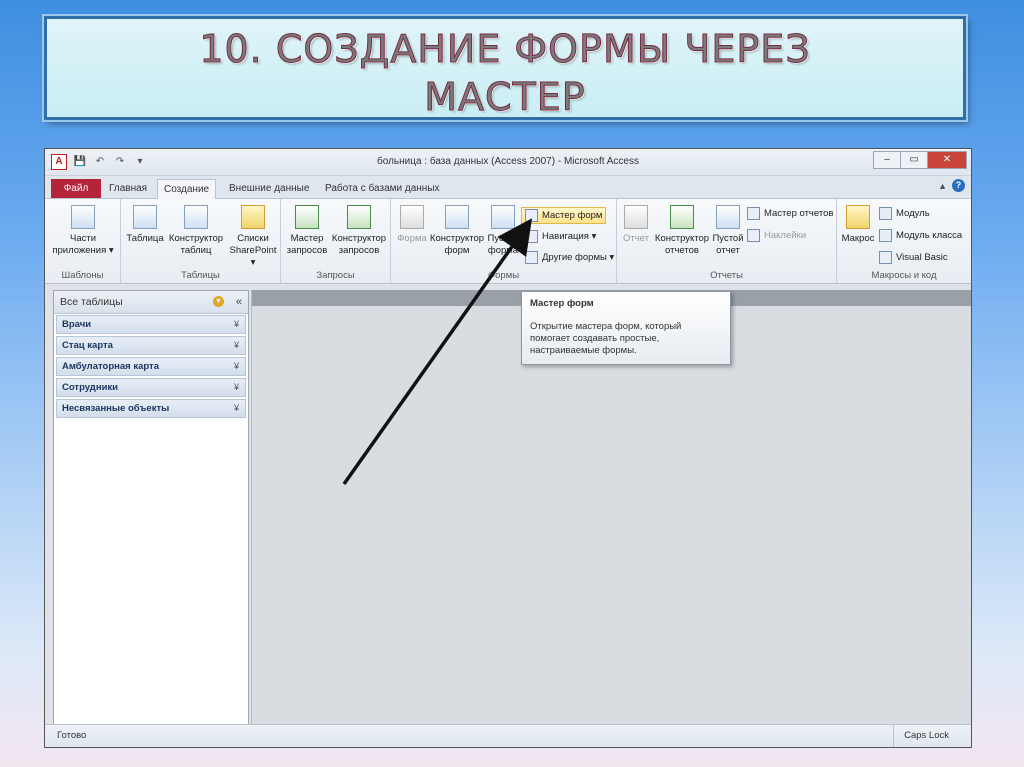 Image resolution: width=1024 pixels, height=767 pixels. I want to click on annotation-arrow, so click(437, 352).